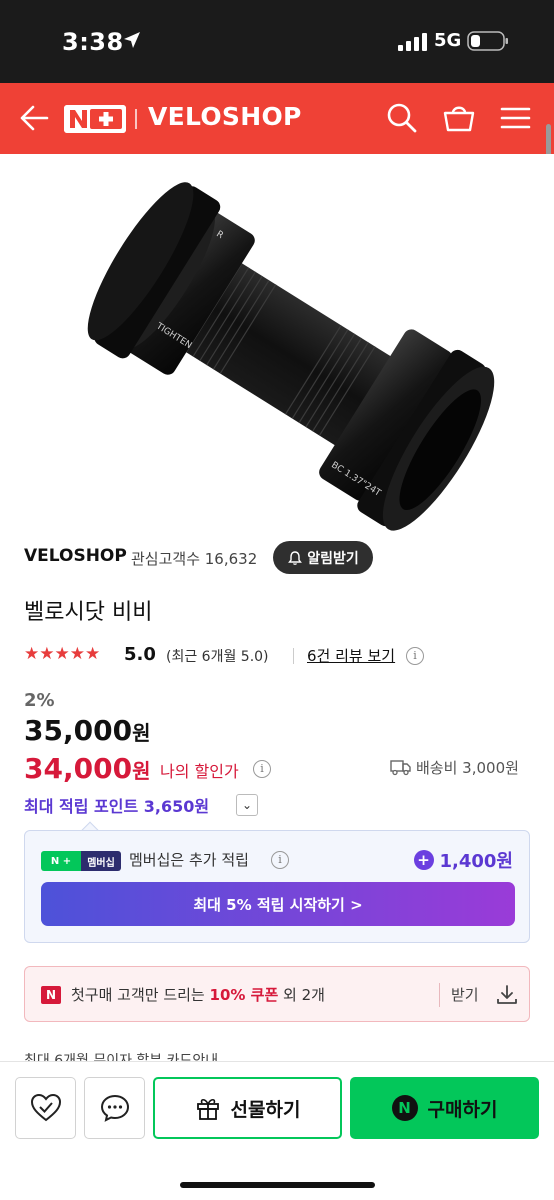  What do you see at coordinates (402, 118) in the screenshot?
I see `search-icon` at bounding box center [402, 118].